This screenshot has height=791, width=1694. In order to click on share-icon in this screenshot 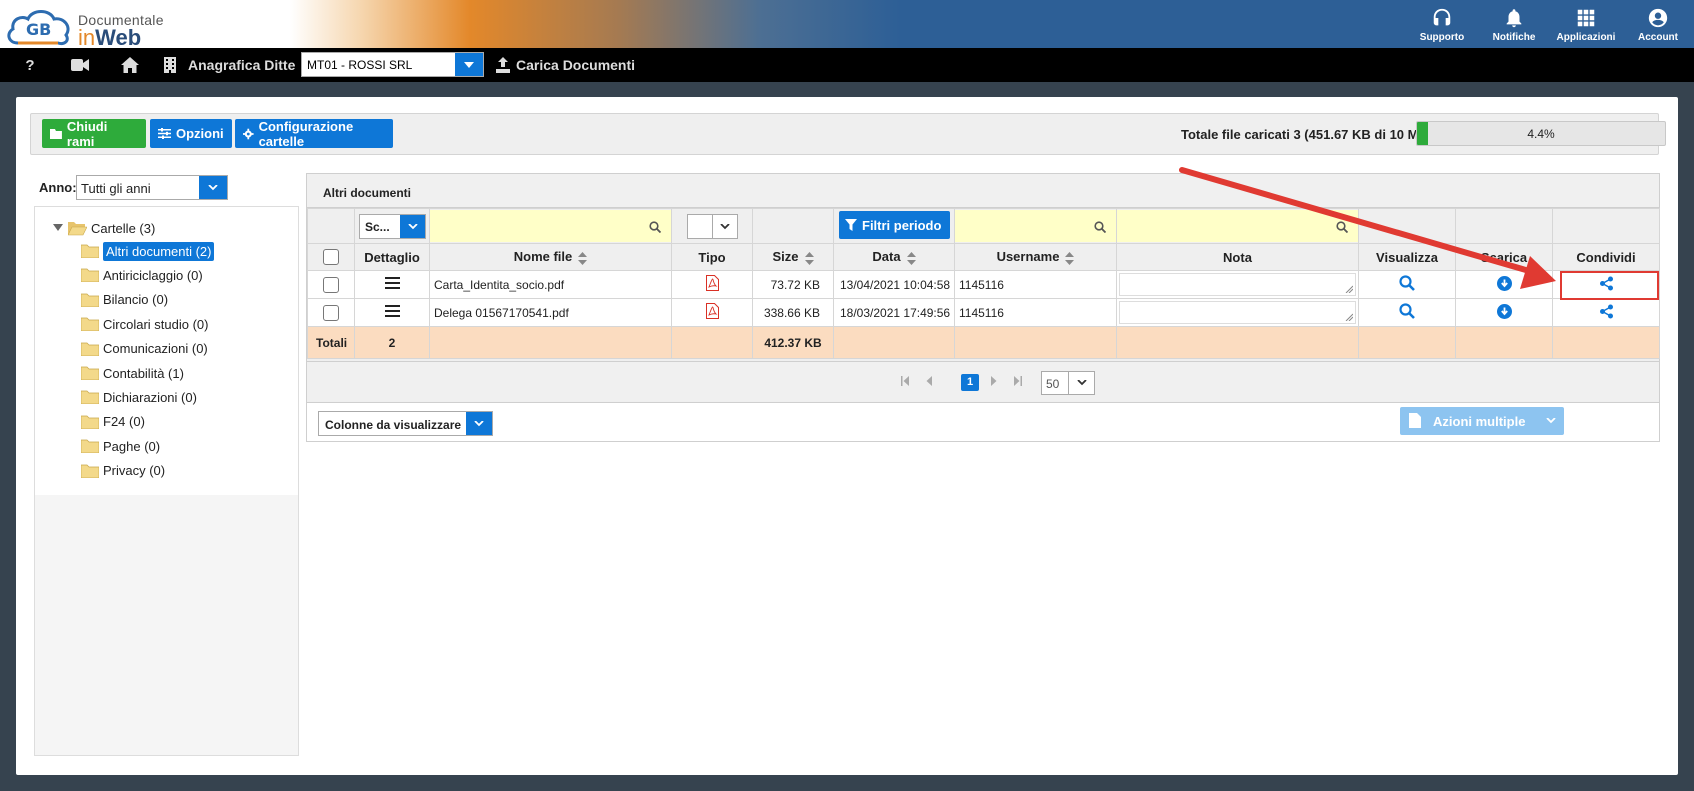, I will do `click(1606, 311)`.